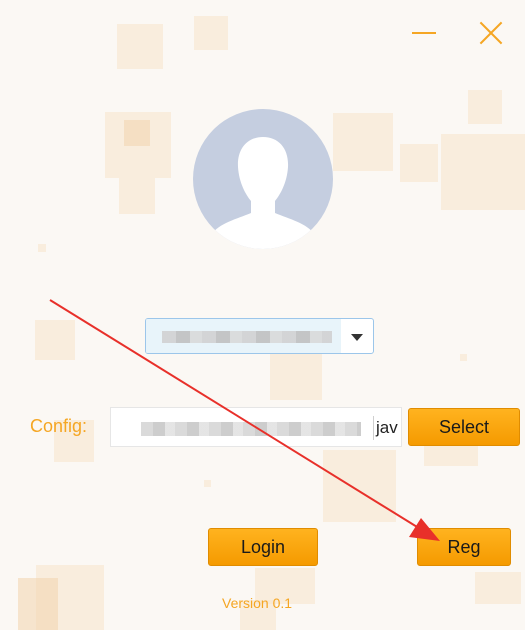 This screenshot has width=525, height=630. What do you see at coordinates (251, 429) in the screenshot?
I see `config-path-redacted` at bounding box center [251, 429].